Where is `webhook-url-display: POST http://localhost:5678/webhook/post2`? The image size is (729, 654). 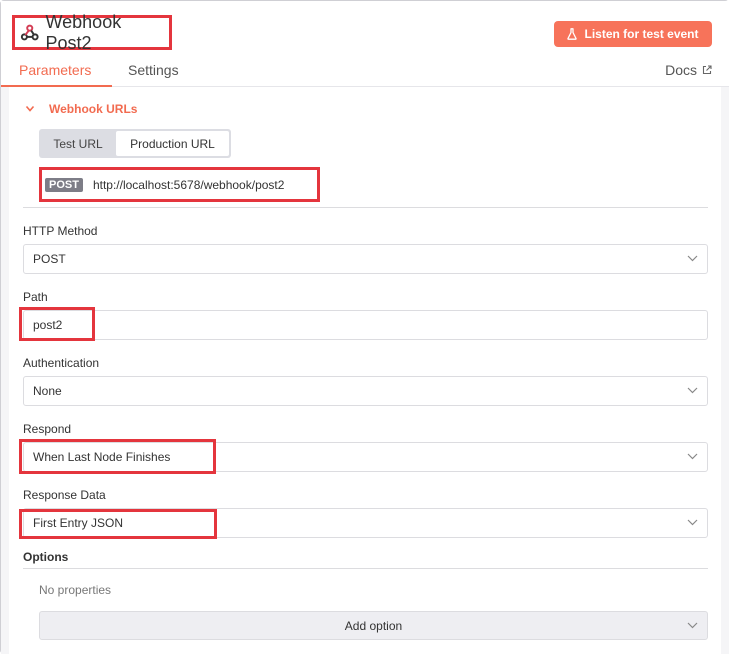 webhook-url-display: POST http://localhost:5678/webhook/post2 is located at coordinates (179, 184).